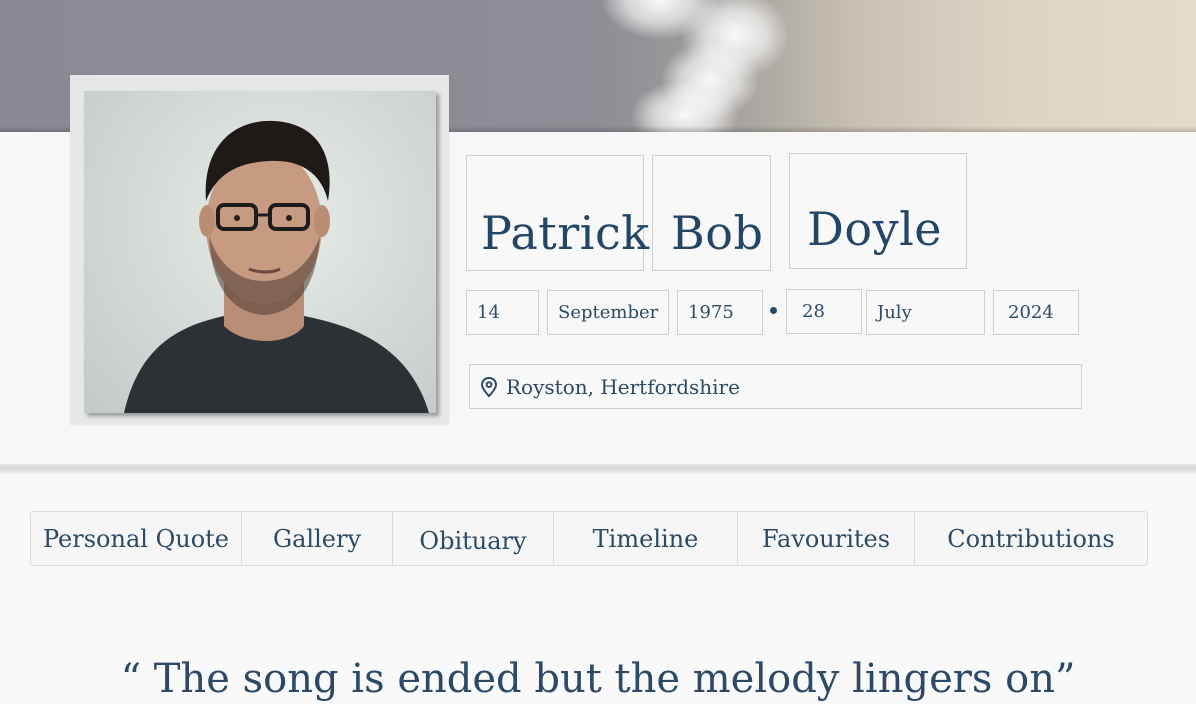 The height and width of the screenshot is (704, 1196). Describe the element at coordinates (136, 538) in the screenshot. I see `tab-personal-quote: Personal Quote` at that location.